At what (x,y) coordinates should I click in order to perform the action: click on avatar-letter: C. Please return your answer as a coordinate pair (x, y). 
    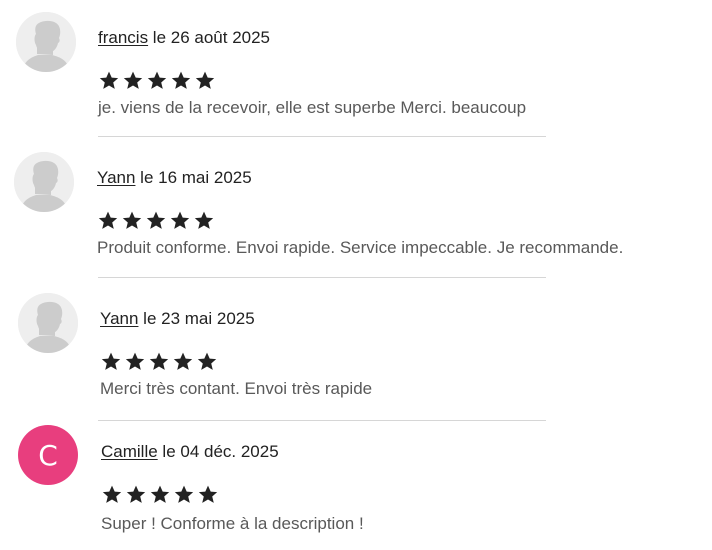
    Looking at the image, I should click on (48, 455).